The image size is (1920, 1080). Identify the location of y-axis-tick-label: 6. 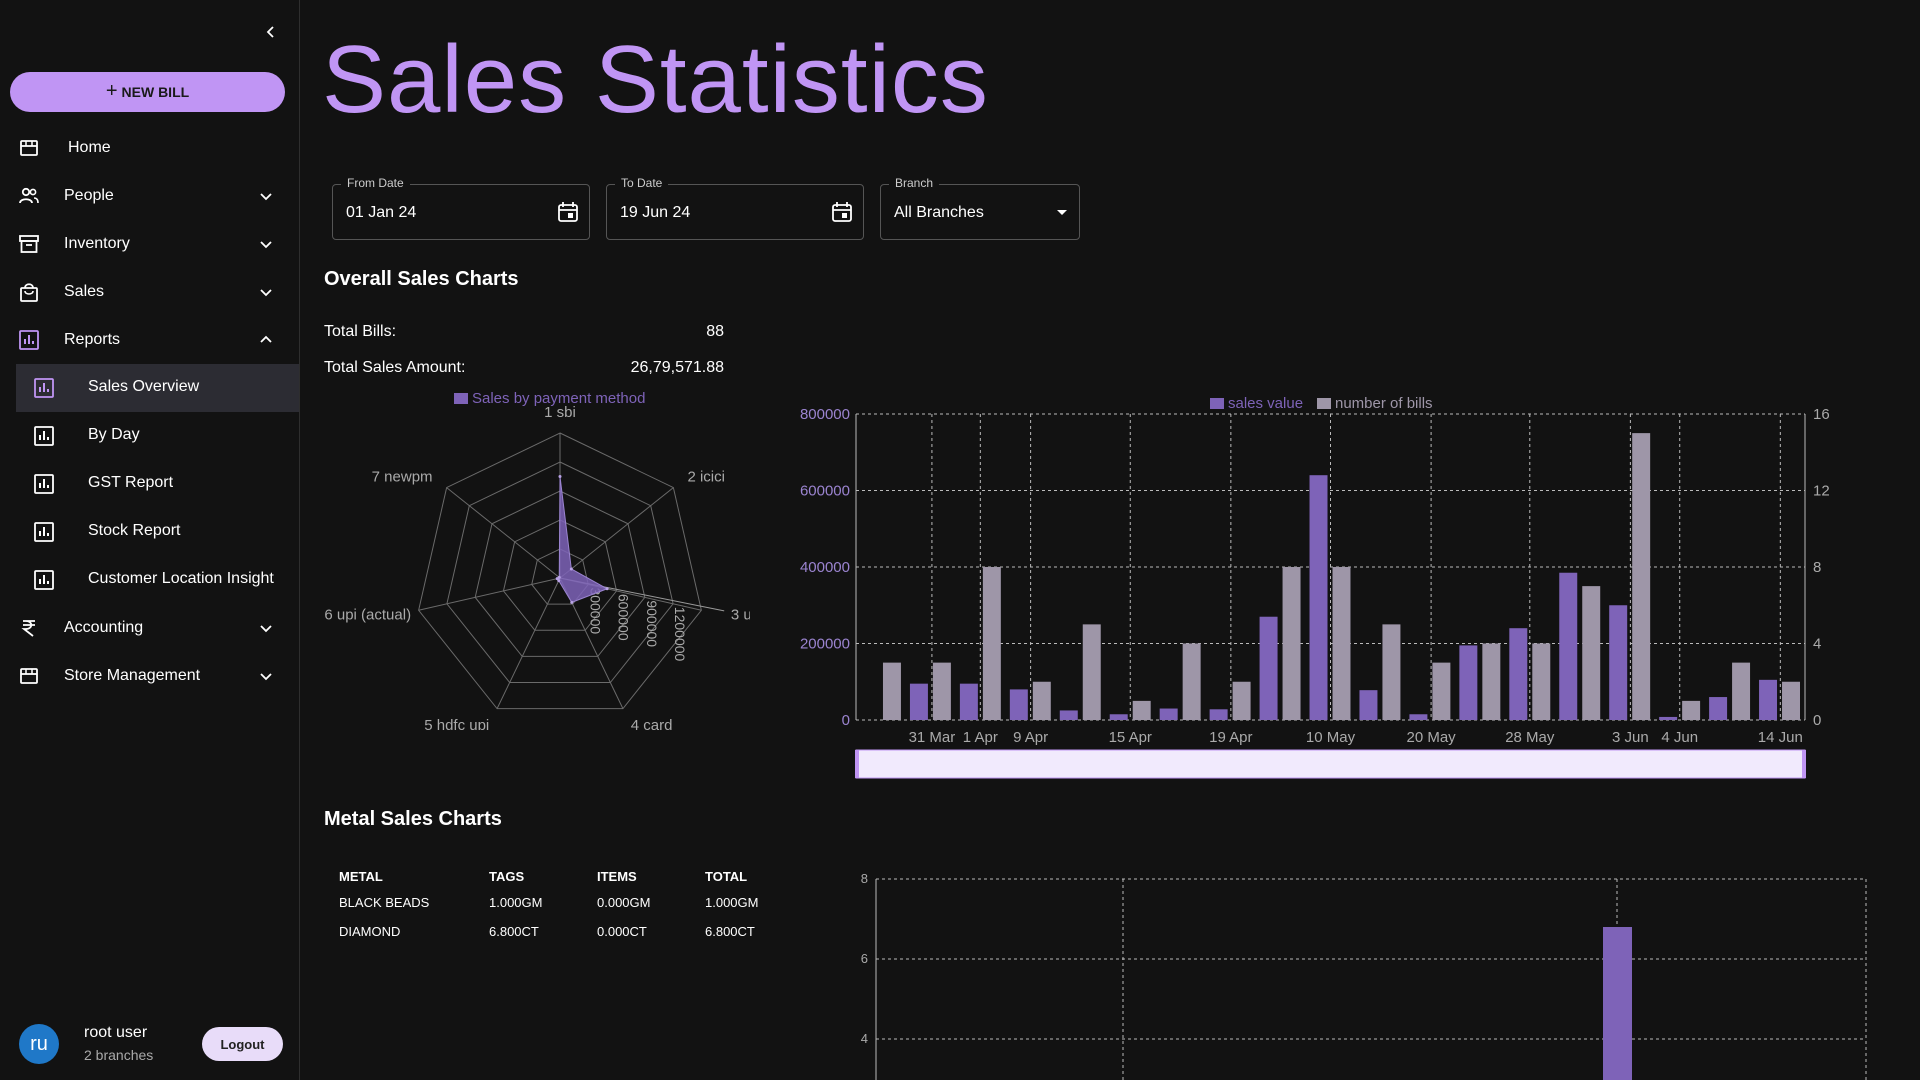
(864, 958).